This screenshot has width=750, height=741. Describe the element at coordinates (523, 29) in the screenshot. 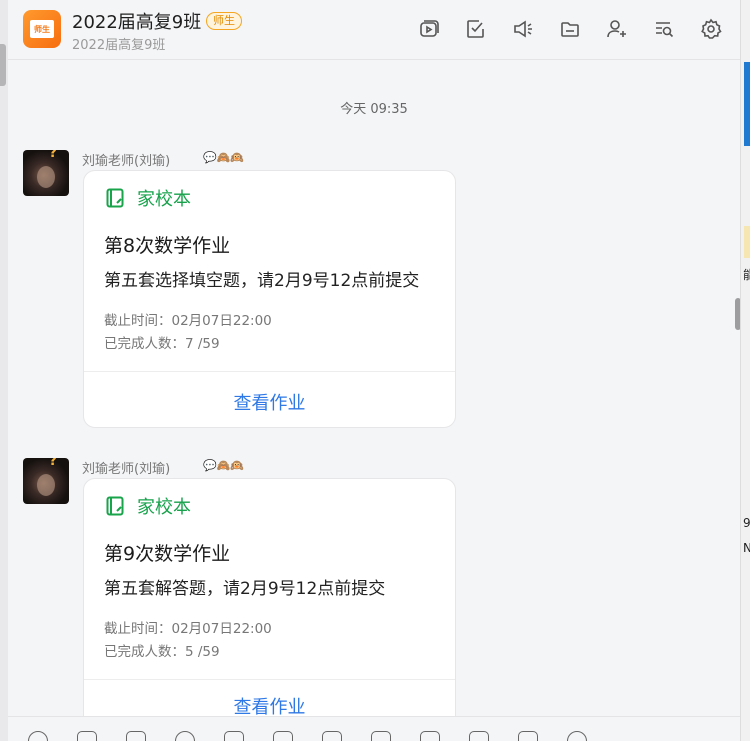

I see `announcement-icon` at that location.